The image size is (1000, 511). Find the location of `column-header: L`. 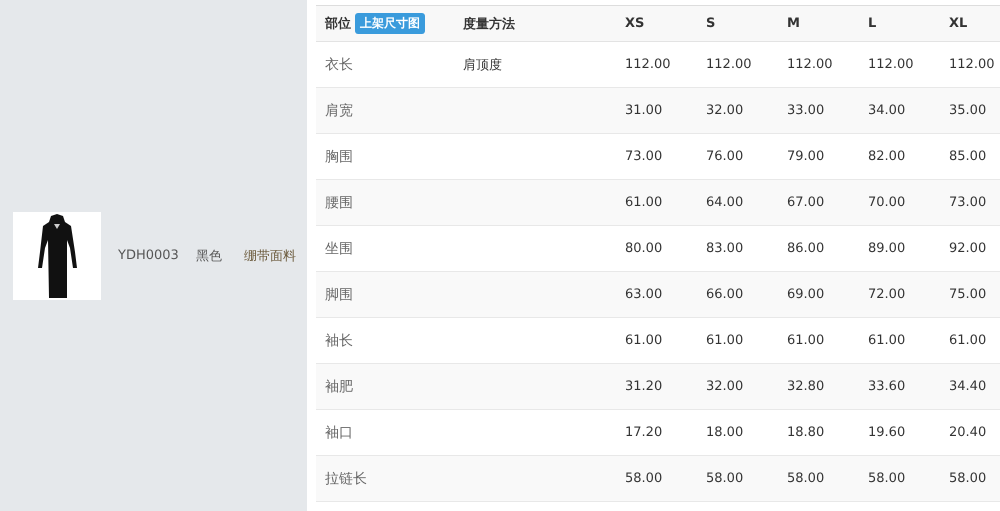

column-header: L is located at coordinates (899, 24).